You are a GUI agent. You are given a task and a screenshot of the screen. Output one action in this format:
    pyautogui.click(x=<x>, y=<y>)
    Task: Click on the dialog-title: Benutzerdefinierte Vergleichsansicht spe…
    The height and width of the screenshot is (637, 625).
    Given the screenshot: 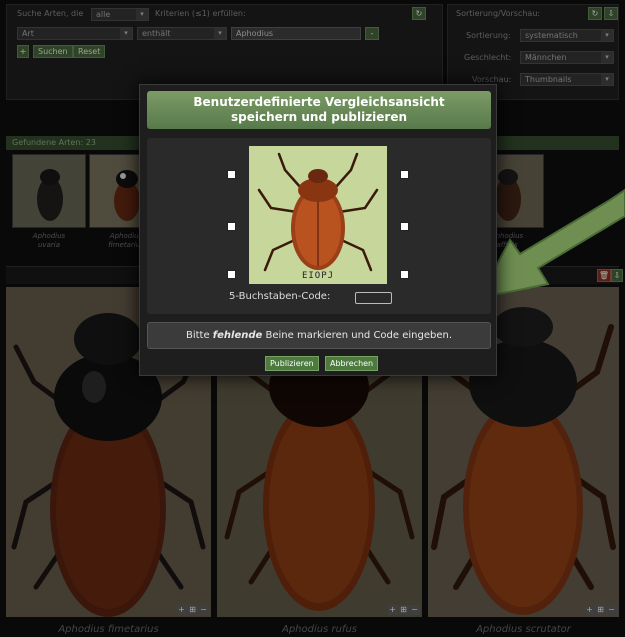 What is the action you would take?
    pyautogui.click(x=319, y=110)
    